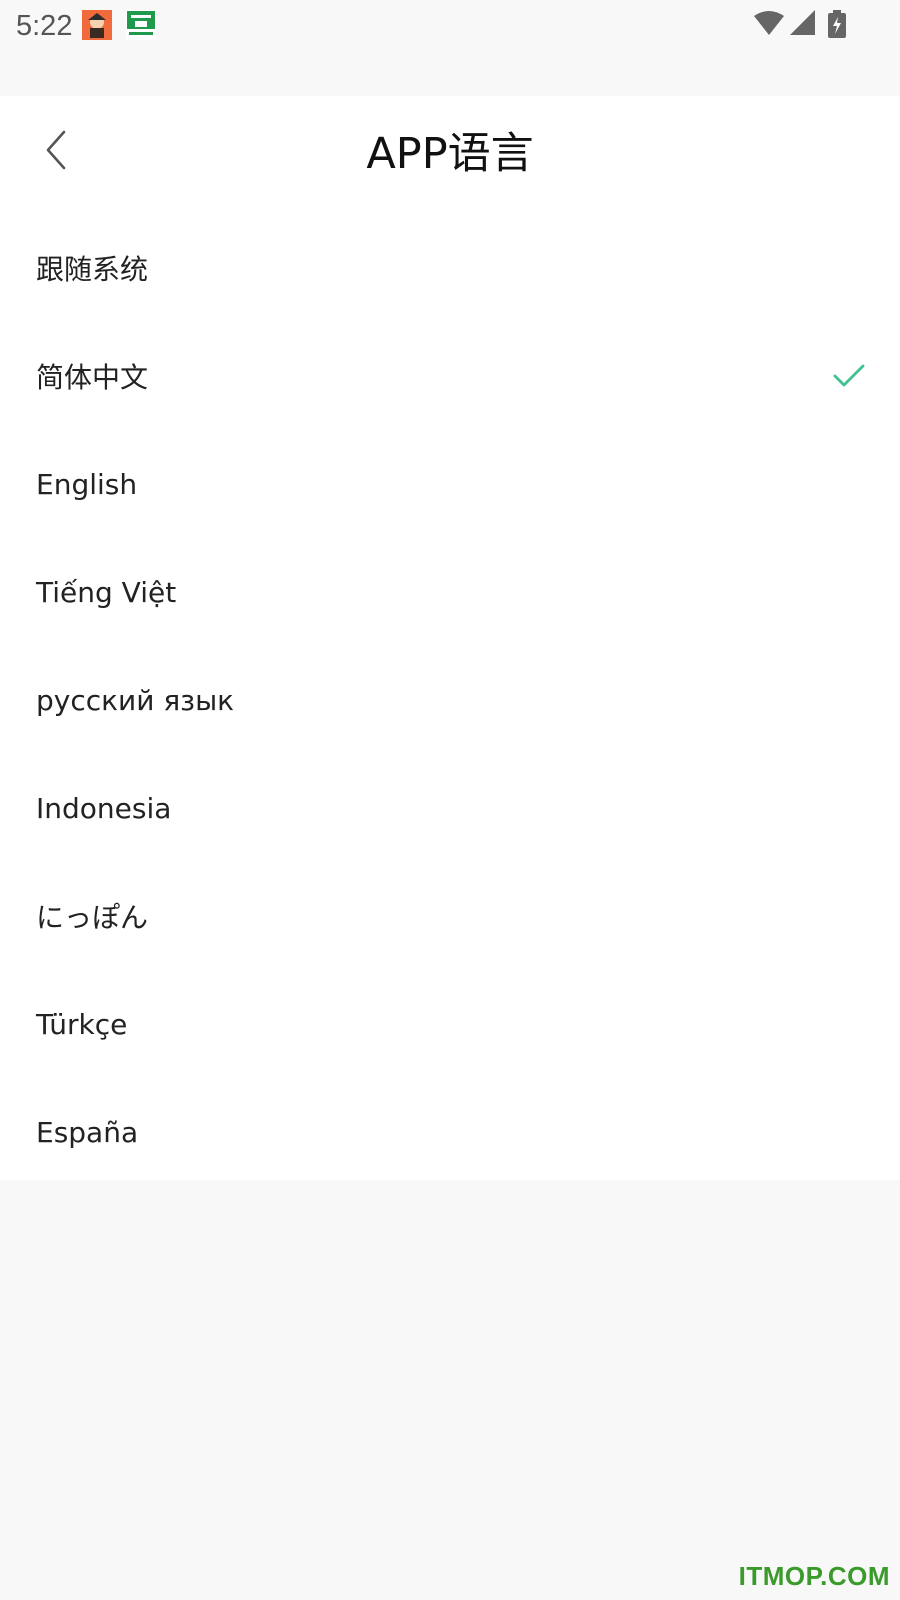 The width and height of the screenshot is (900, 1600). Describe the element at coordinates (814, 1576) in the screenshot. I see `watermark: ITMOP.COM` at that location.